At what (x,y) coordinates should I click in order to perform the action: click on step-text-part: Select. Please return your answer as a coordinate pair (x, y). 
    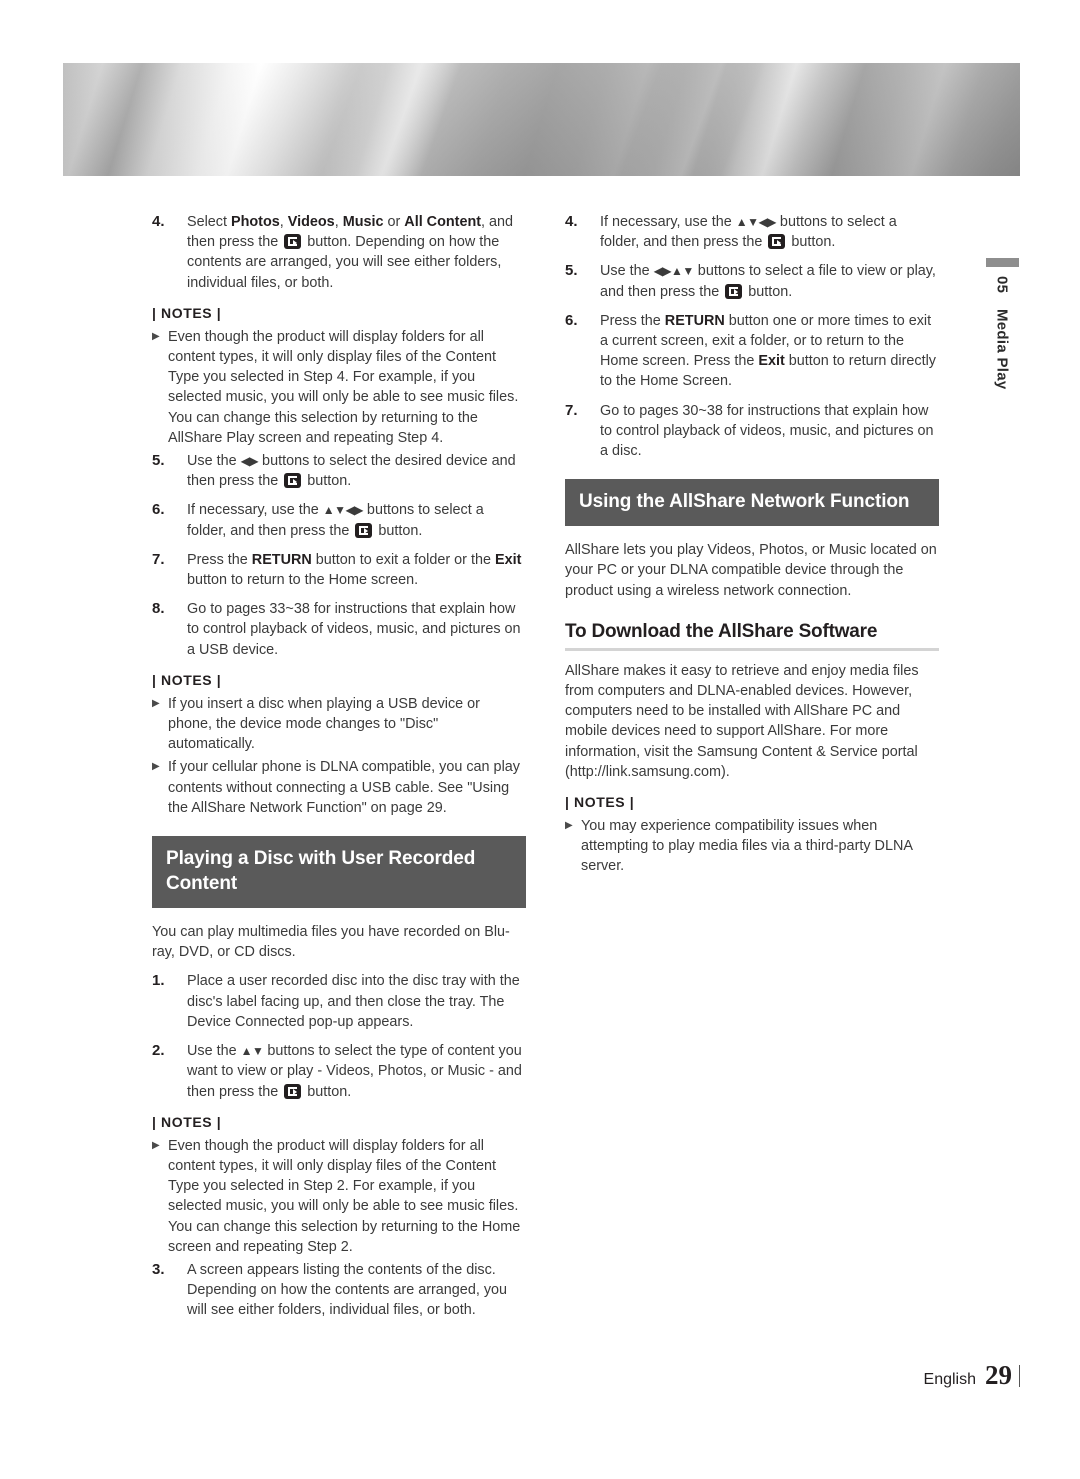
    Looking at the image, I should click on (209, 222).